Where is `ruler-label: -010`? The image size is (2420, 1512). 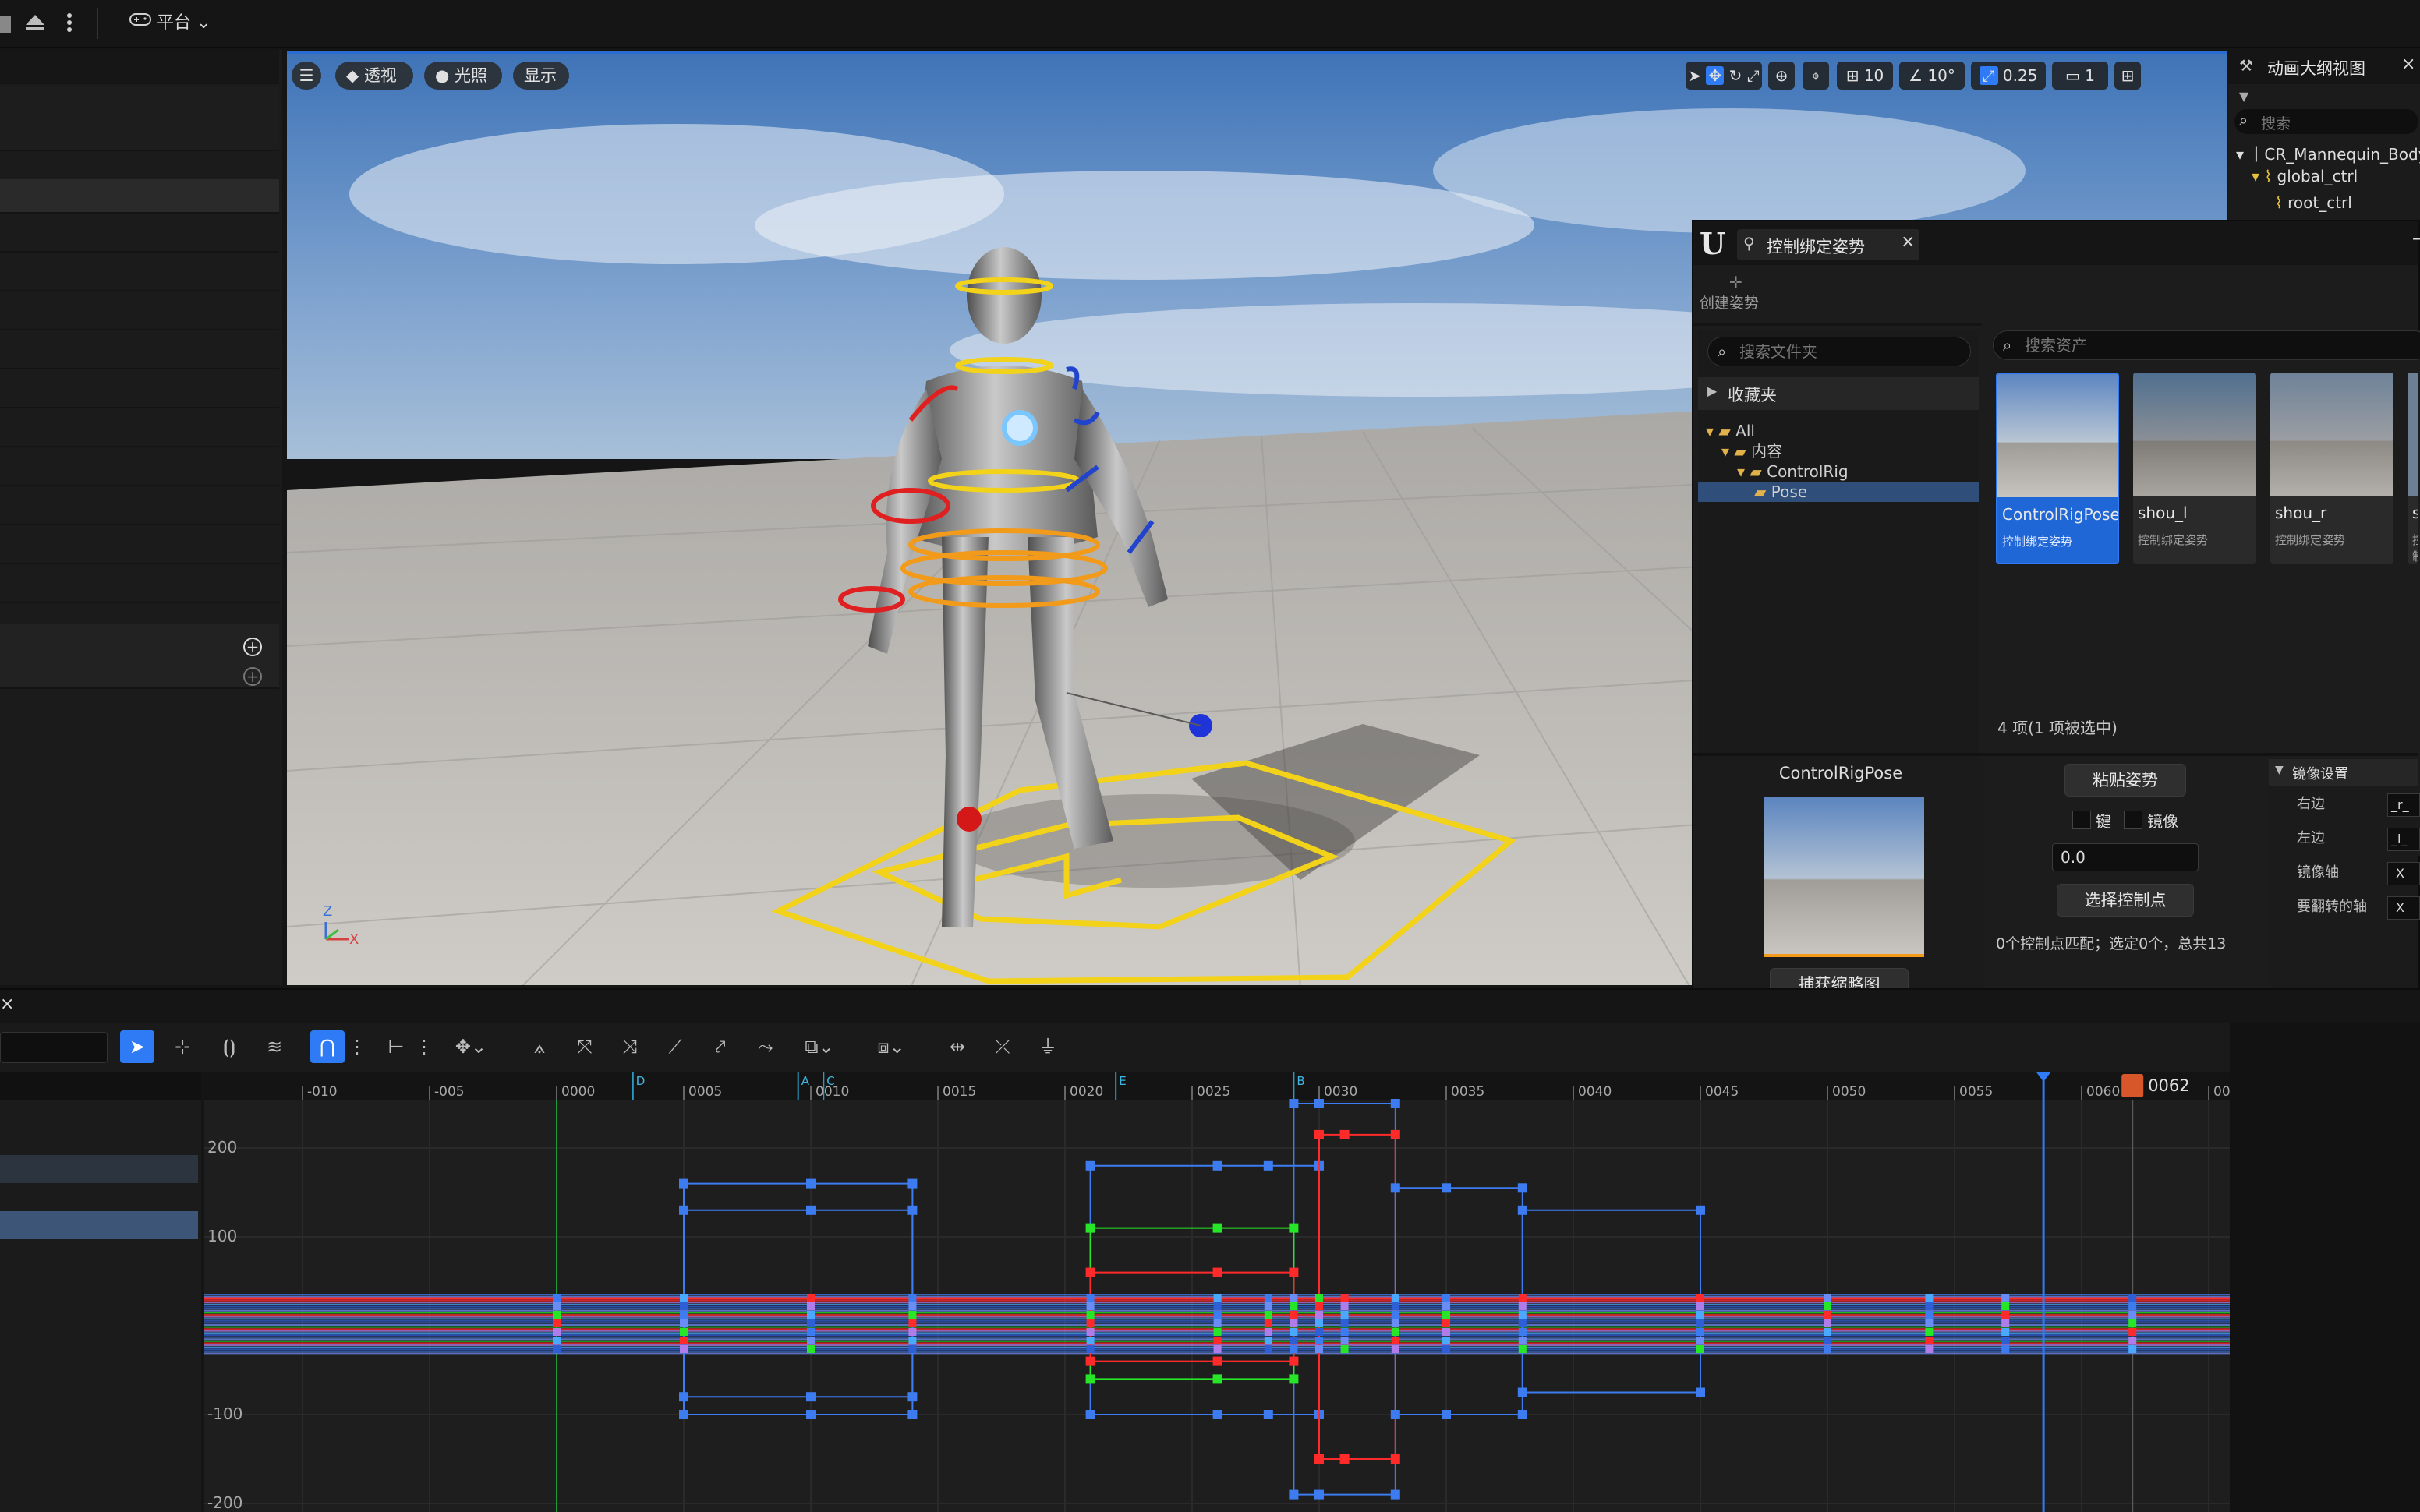 ruler-label: -010 is located at coordinates (322, 1092).